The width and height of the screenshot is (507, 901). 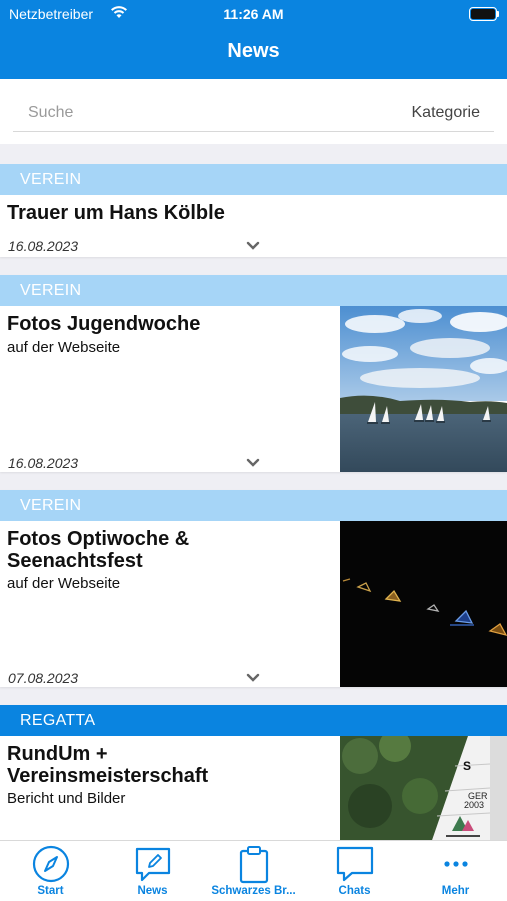 I want to click on search-bar: Kategorie, so click(x=253, y=111).